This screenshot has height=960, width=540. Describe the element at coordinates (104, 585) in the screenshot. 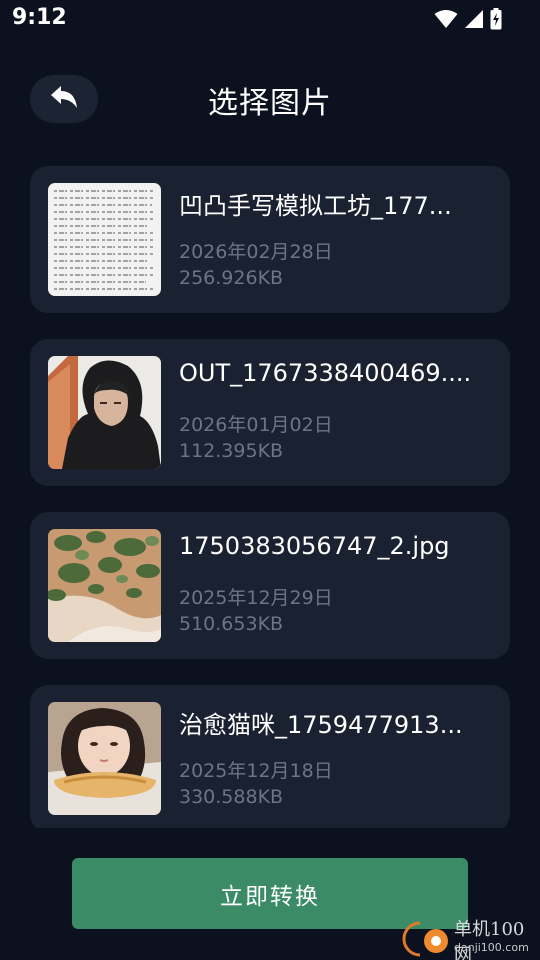

I see `aerial-landscape-thumbnail` at that location.